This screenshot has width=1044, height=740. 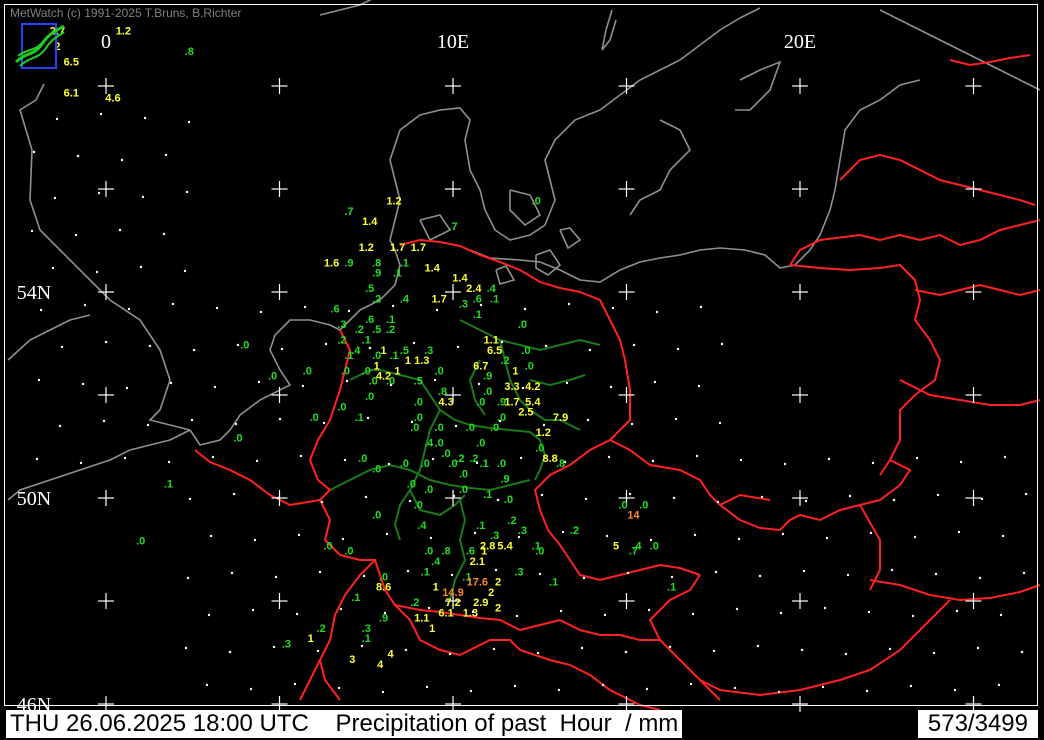 What do you see at coordinates (522, 531) in the screenshot?
I see `precip-value: .3` at bounding box center [522, 531].